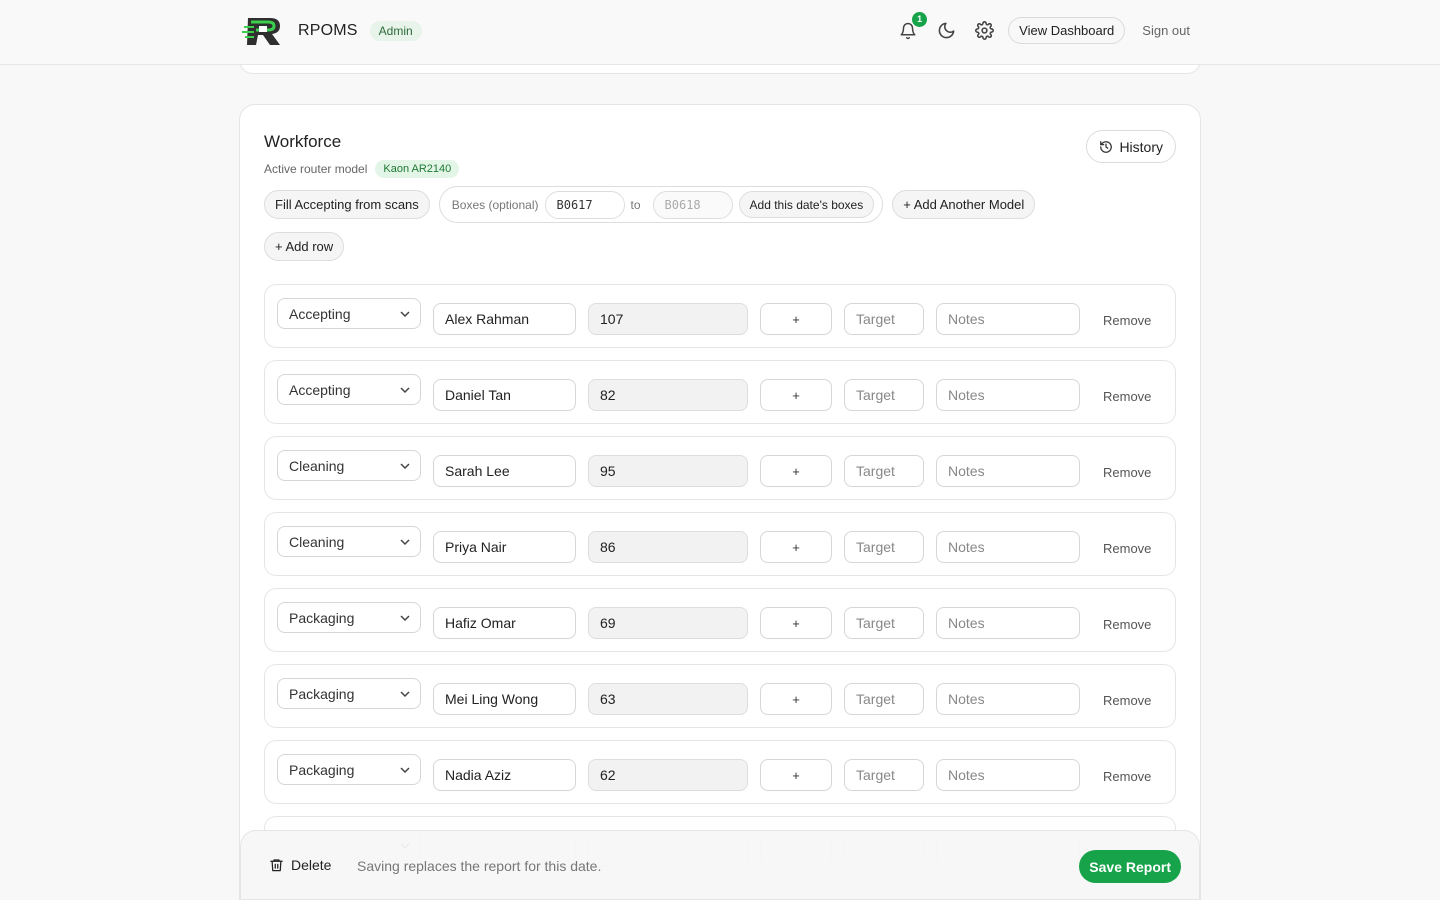  What do you see at coordinates (276, 865) in the screenshot?
I see `trash-icon` at bounding box center [276, 865].